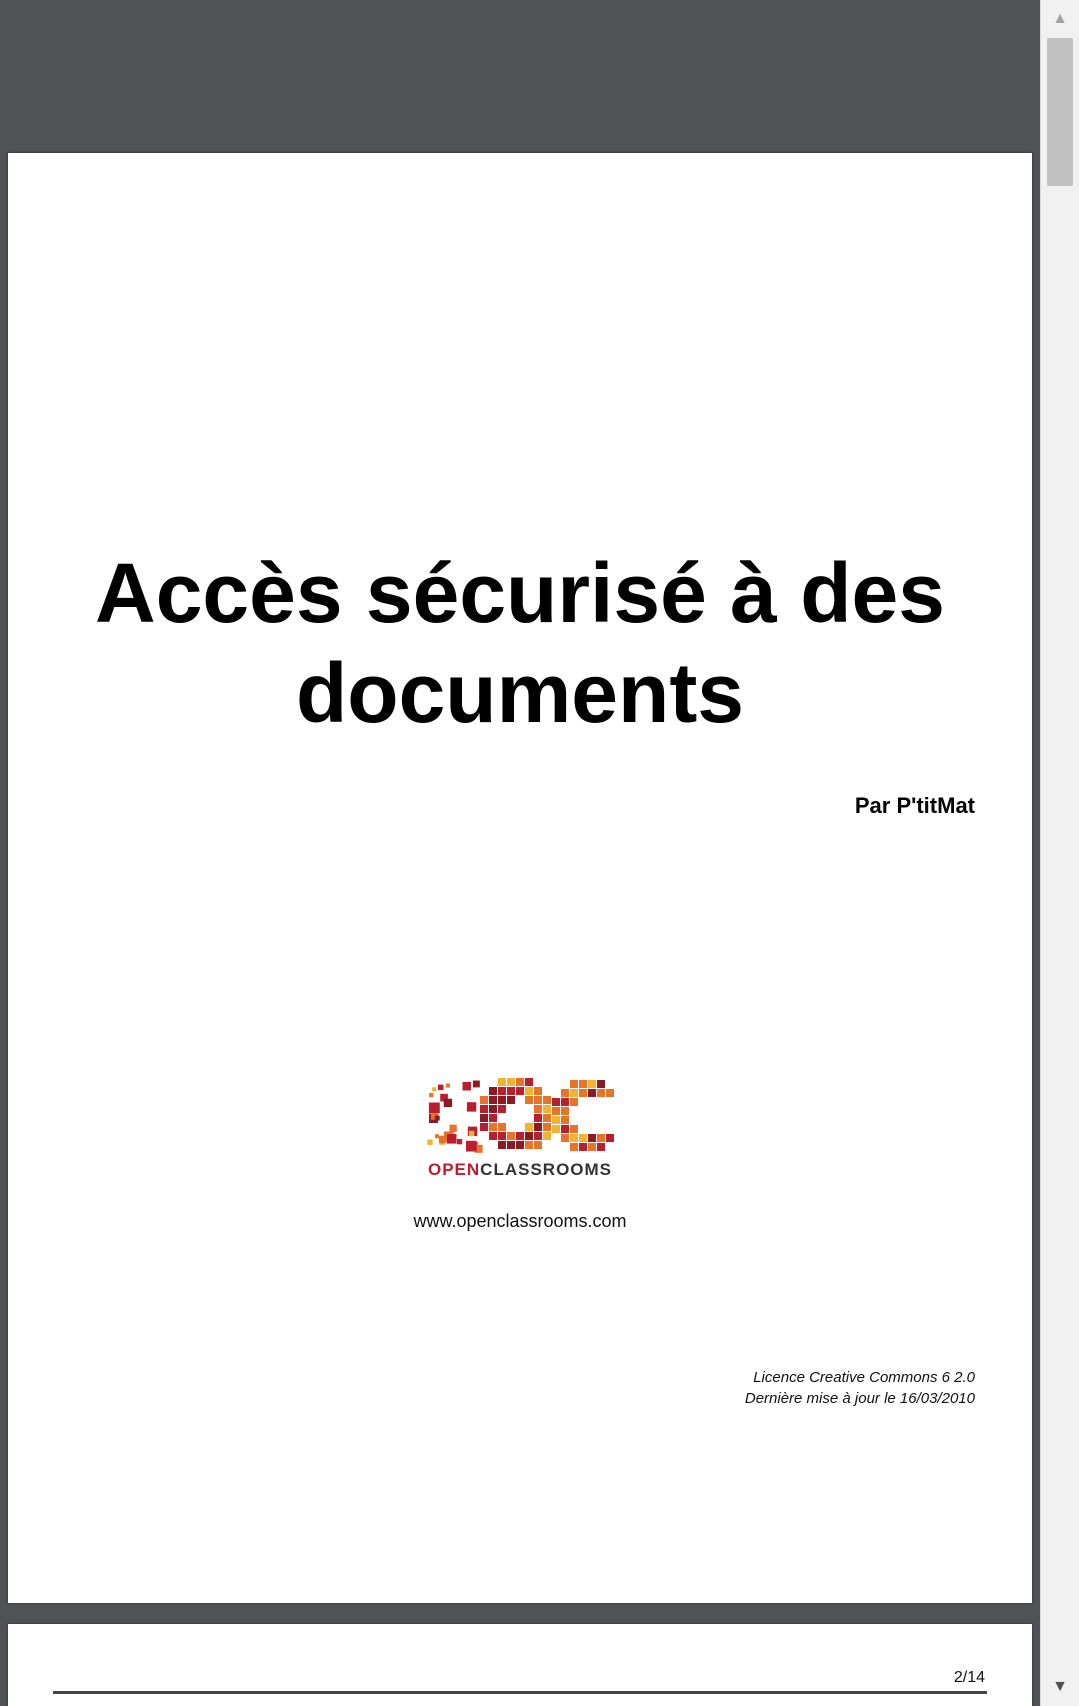 This screenshot has width=1079, height=1706. I want to click on logo-wordmark: OPENCLASSROOMS, so click(520, 1170).